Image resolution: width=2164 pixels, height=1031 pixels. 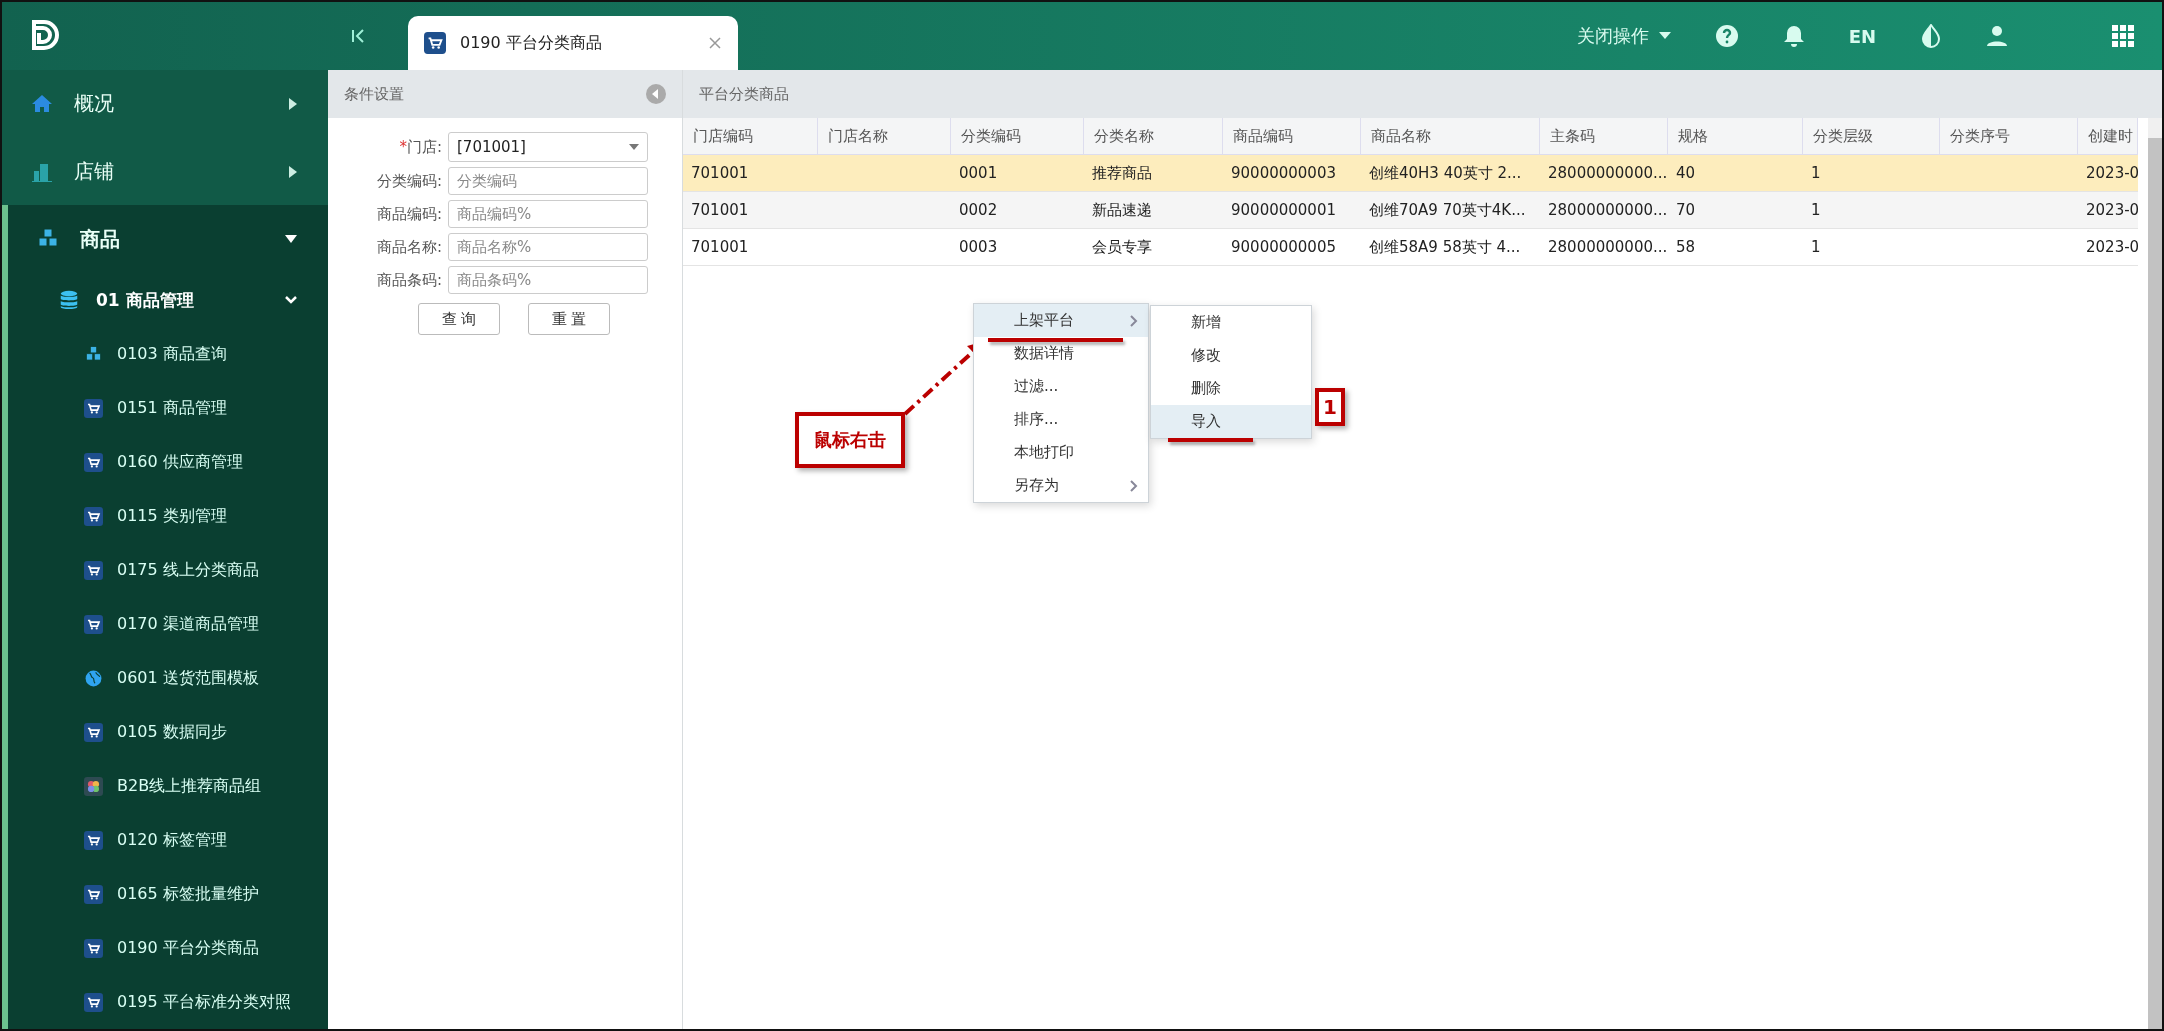 I want to click on sidebar-link: B2B线上推荐商品组, so click(x=168, y=786).